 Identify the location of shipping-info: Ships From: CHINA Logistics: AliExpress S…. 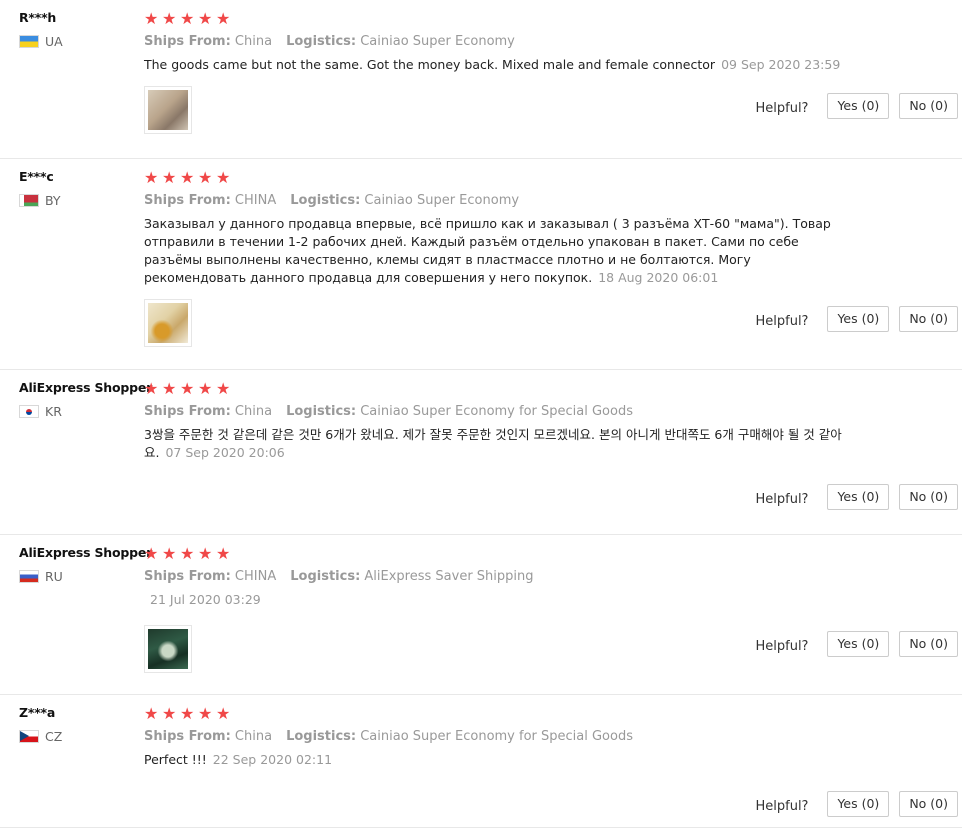
(509, 576).